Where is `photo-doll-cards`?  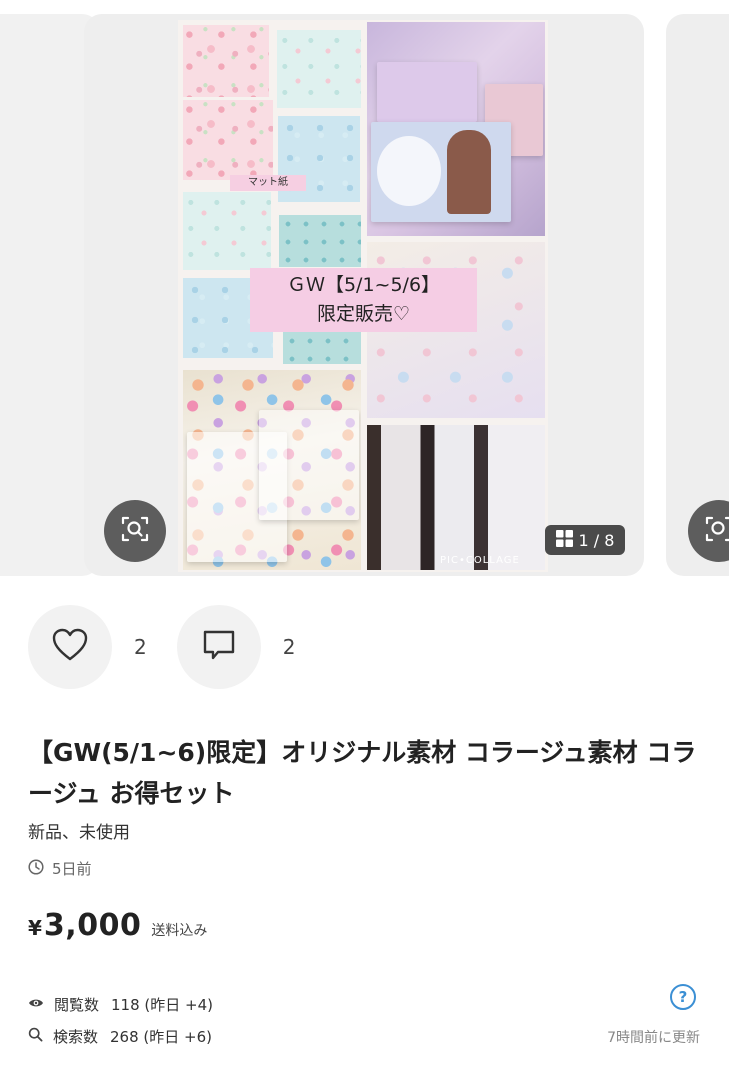
photo-doll-cards is located at coordinates (456, 129).